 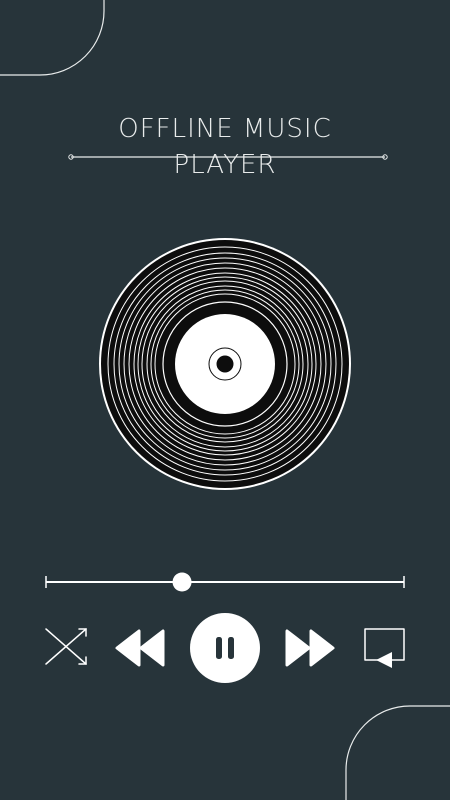 What do you see at coordinates (52, 38) in the screenshot?
I see `corner-arc-top-left` at bounding box center [52, 38].